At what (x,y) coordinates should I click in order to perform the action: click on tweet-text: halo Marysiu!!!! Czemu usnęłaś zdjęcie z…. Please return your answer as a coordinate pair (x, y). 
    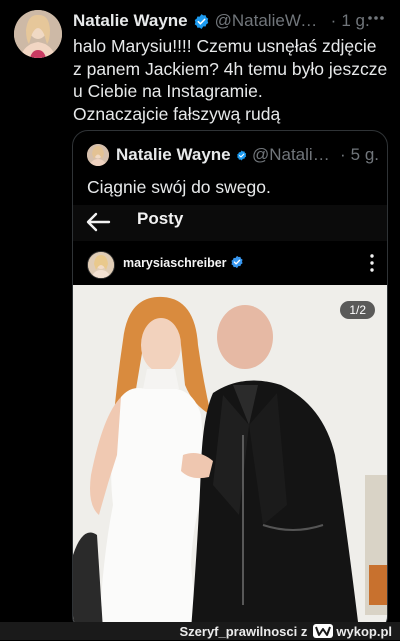
    Looking at the image, I should click on (232, 80).